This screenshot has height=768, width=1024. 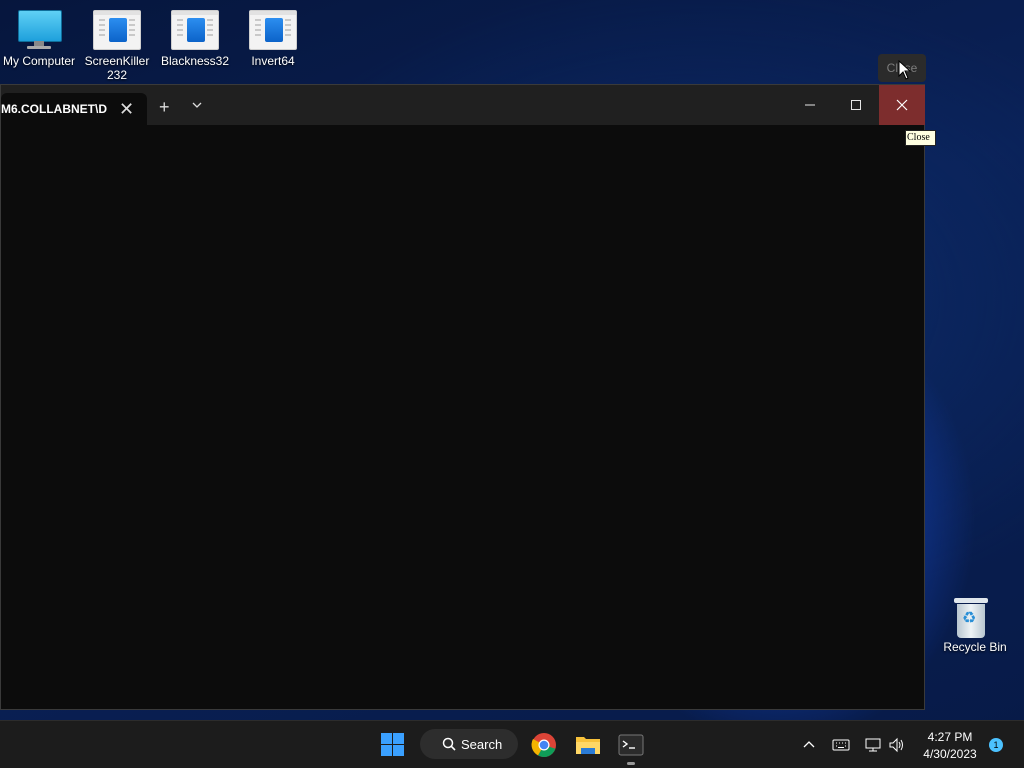 I want to click on desktop-icon-label: My Computer, so click(x=39, y=61).